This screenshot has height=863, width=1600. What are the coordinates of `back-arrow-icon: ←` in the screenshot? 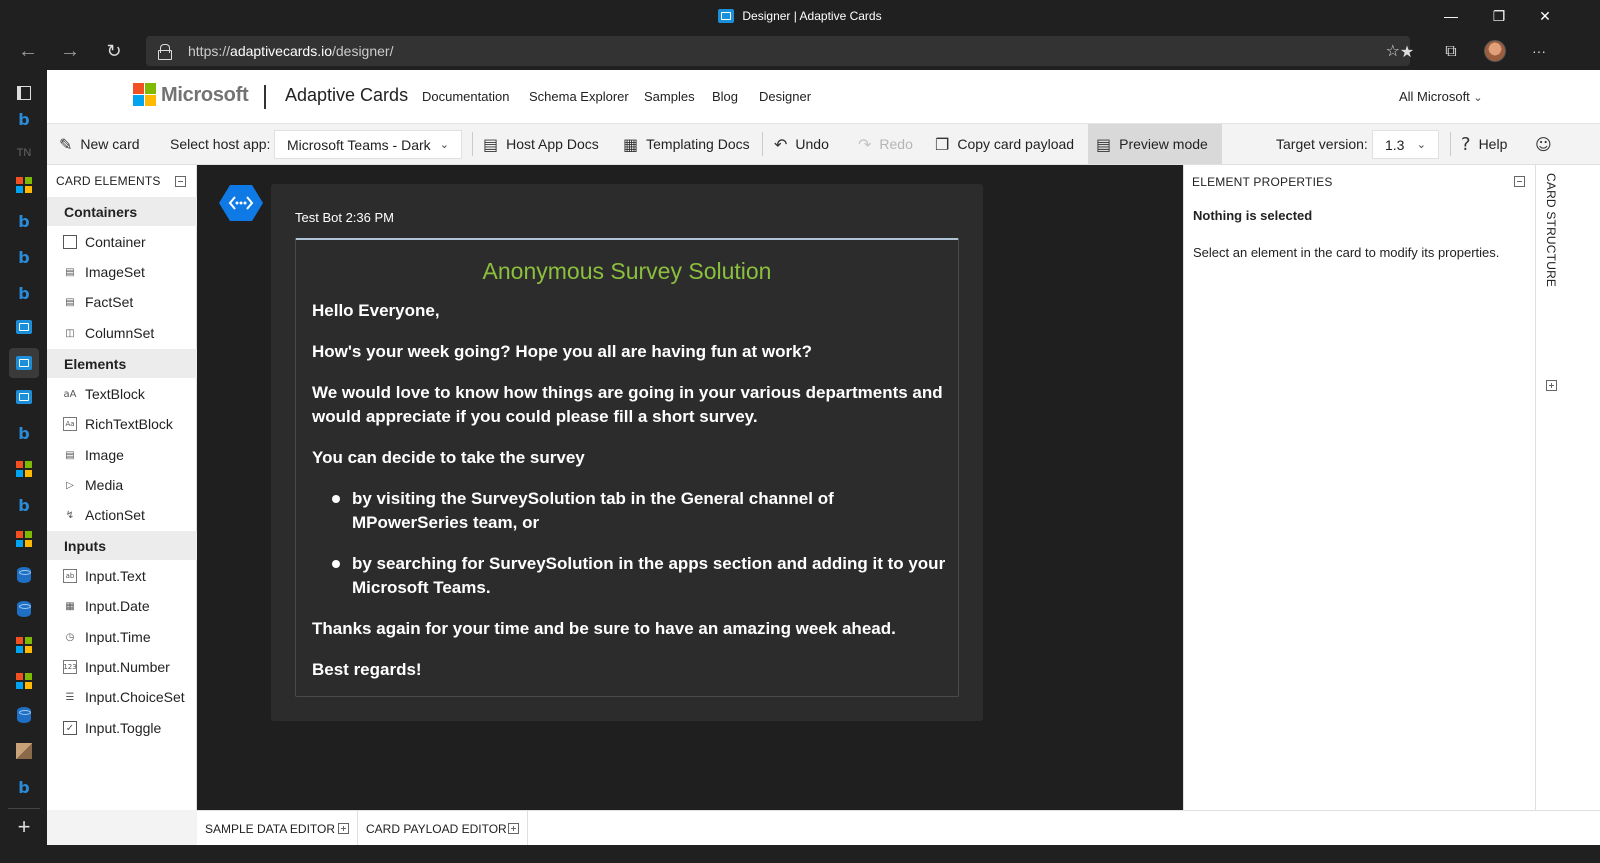 It's located at (28, 51).